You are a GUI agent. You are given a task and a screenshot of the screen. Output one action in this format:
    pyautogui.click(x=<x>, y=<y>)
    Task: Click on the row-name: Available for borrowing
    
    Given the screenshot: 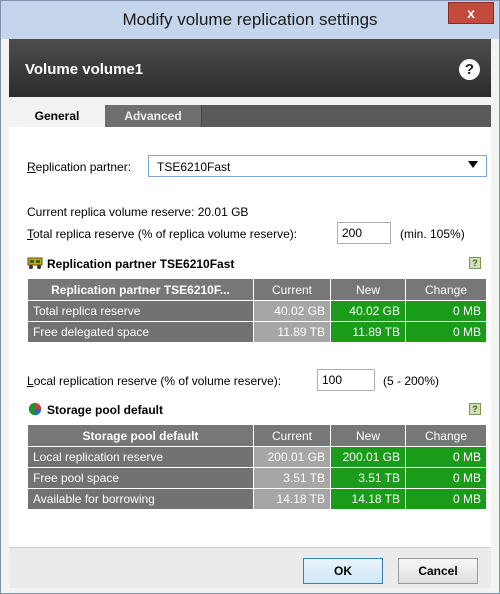 What is the action you would take?
    pyautogui.click(x=140, y=499)
    